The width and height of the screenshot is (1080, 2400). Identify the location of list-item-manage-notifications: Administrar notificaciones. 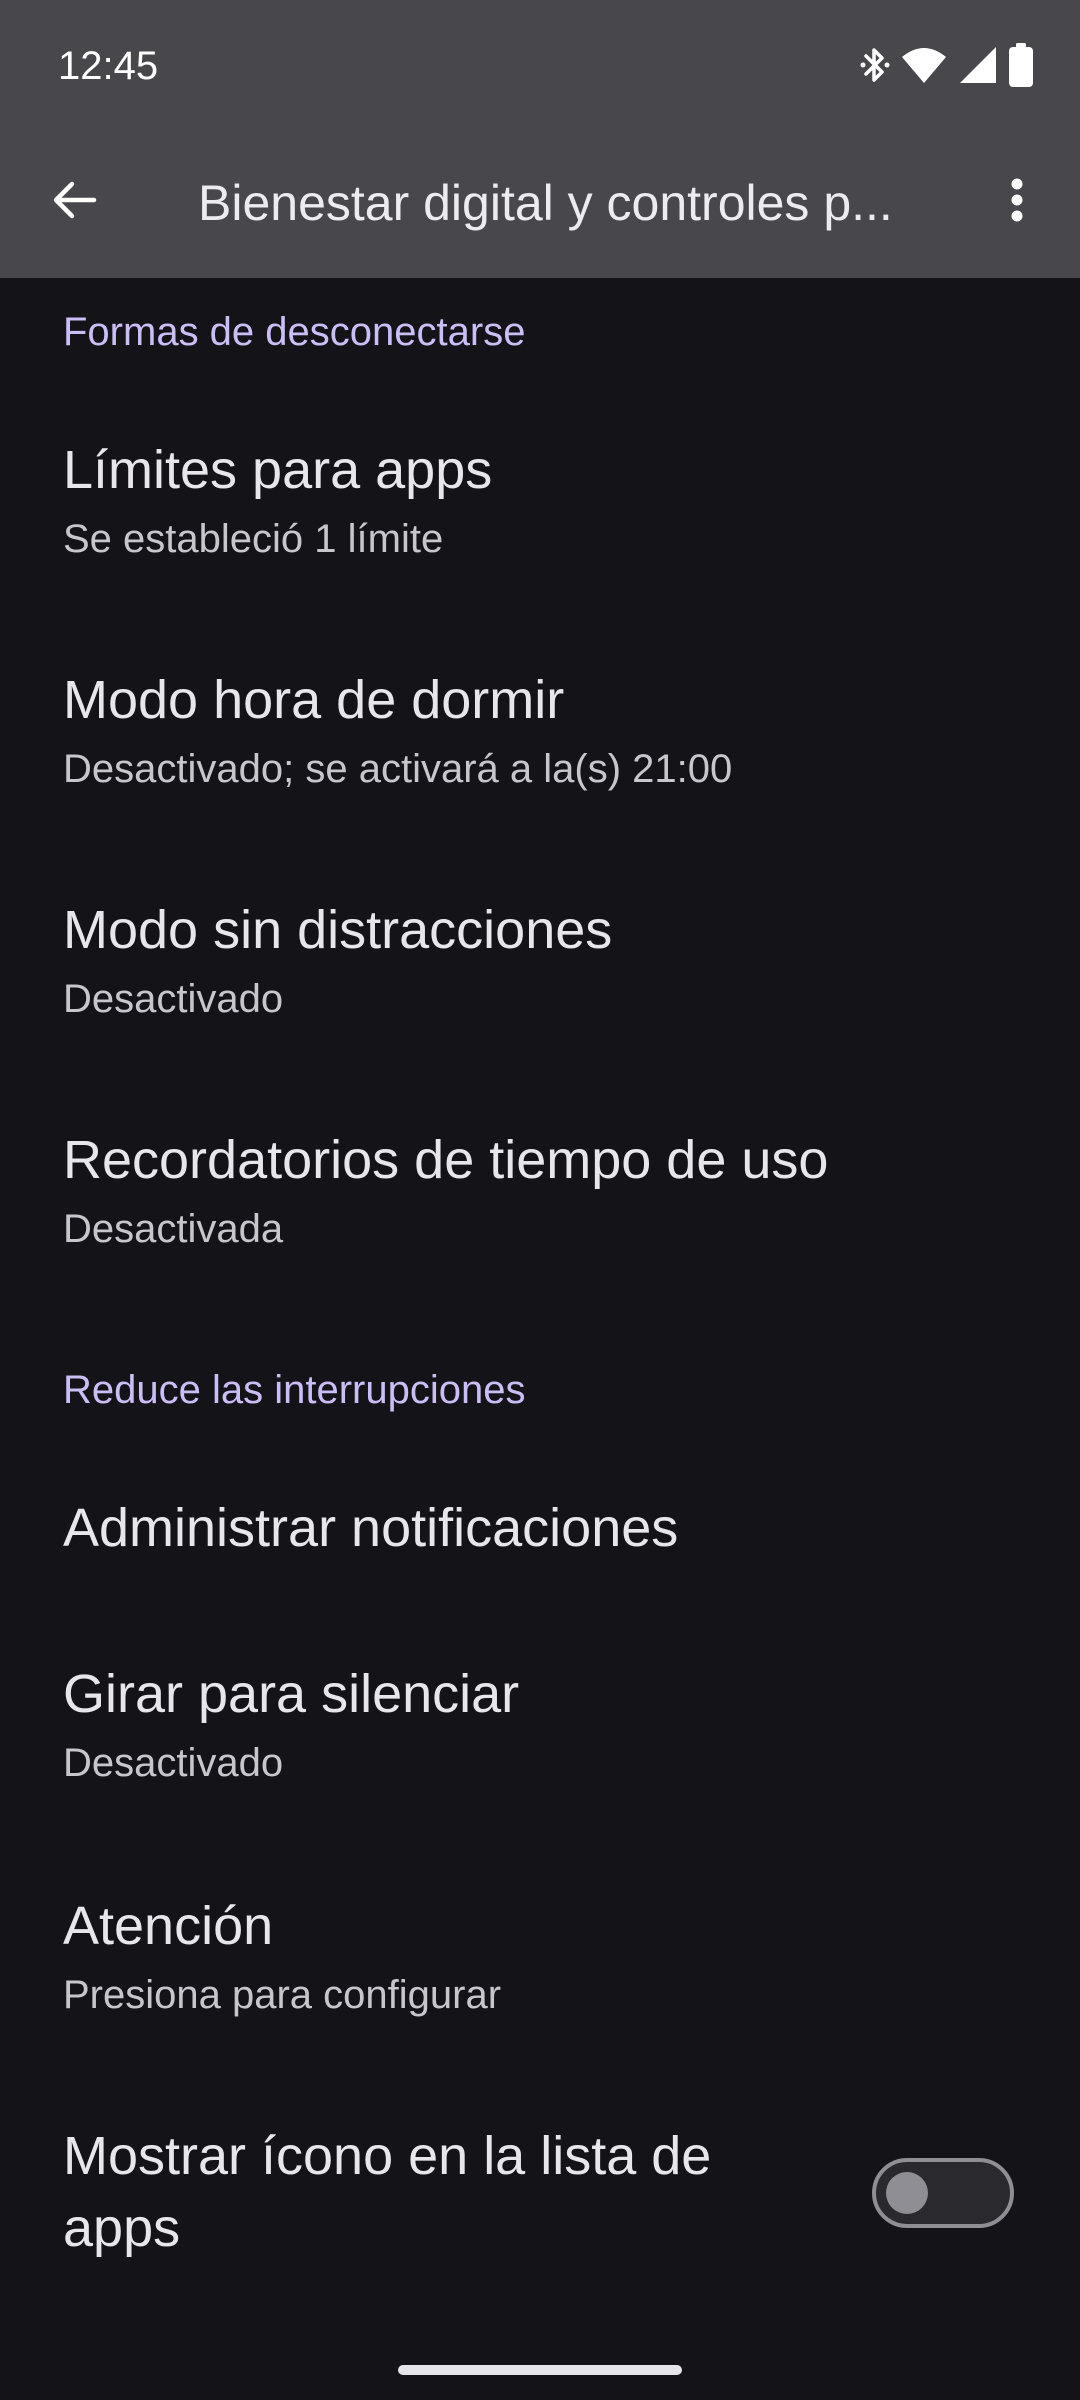
(540, 1531).